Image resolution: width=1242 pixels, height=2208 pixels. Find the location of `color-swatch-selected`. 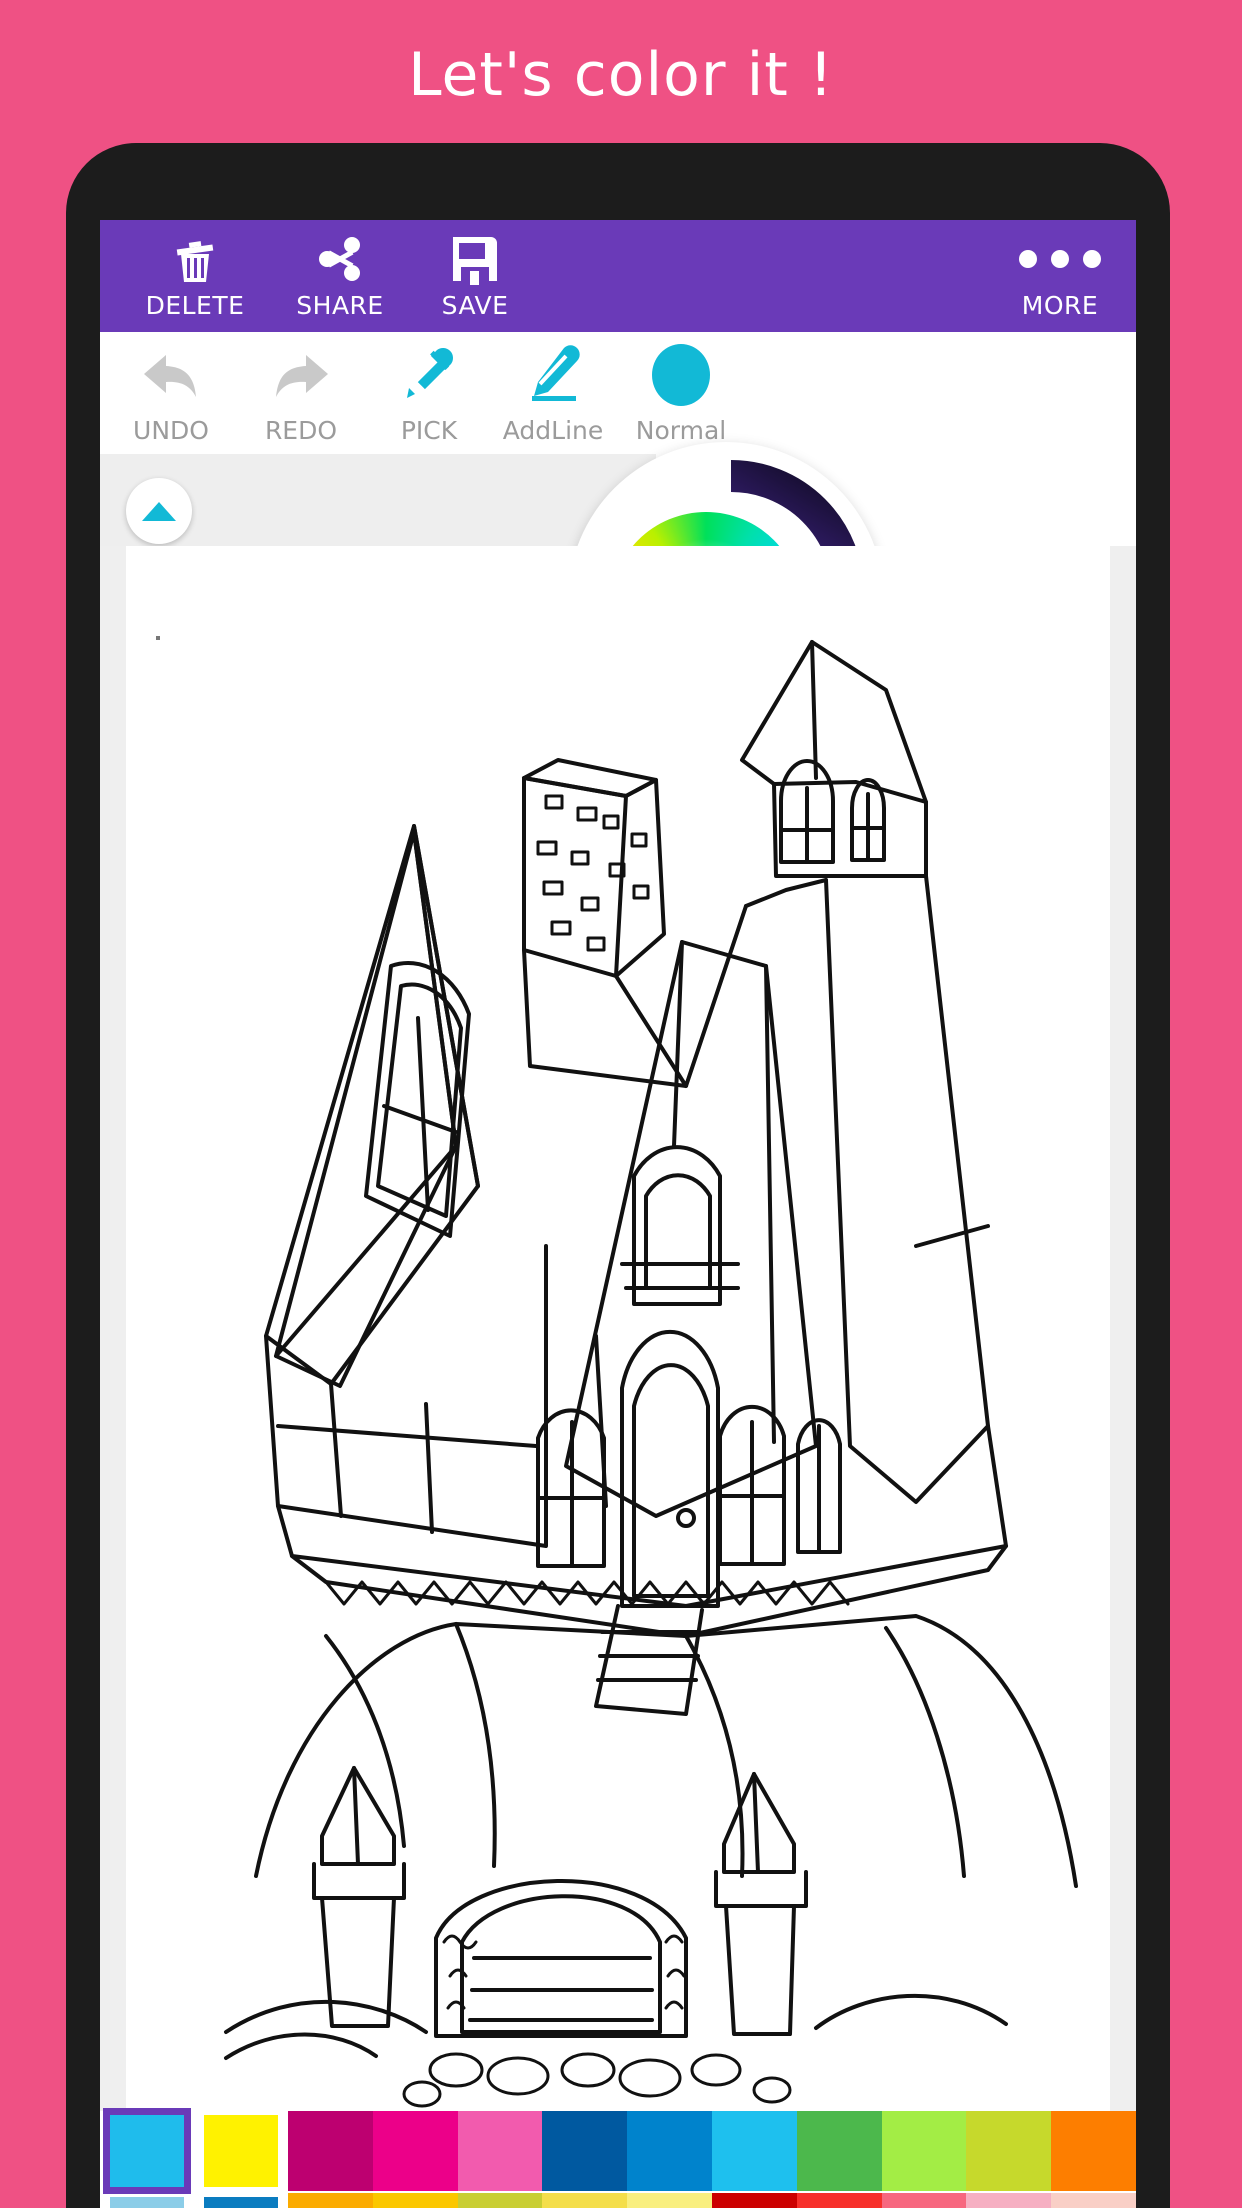

color-swatch-selected is located at coordinates (147, 2151).